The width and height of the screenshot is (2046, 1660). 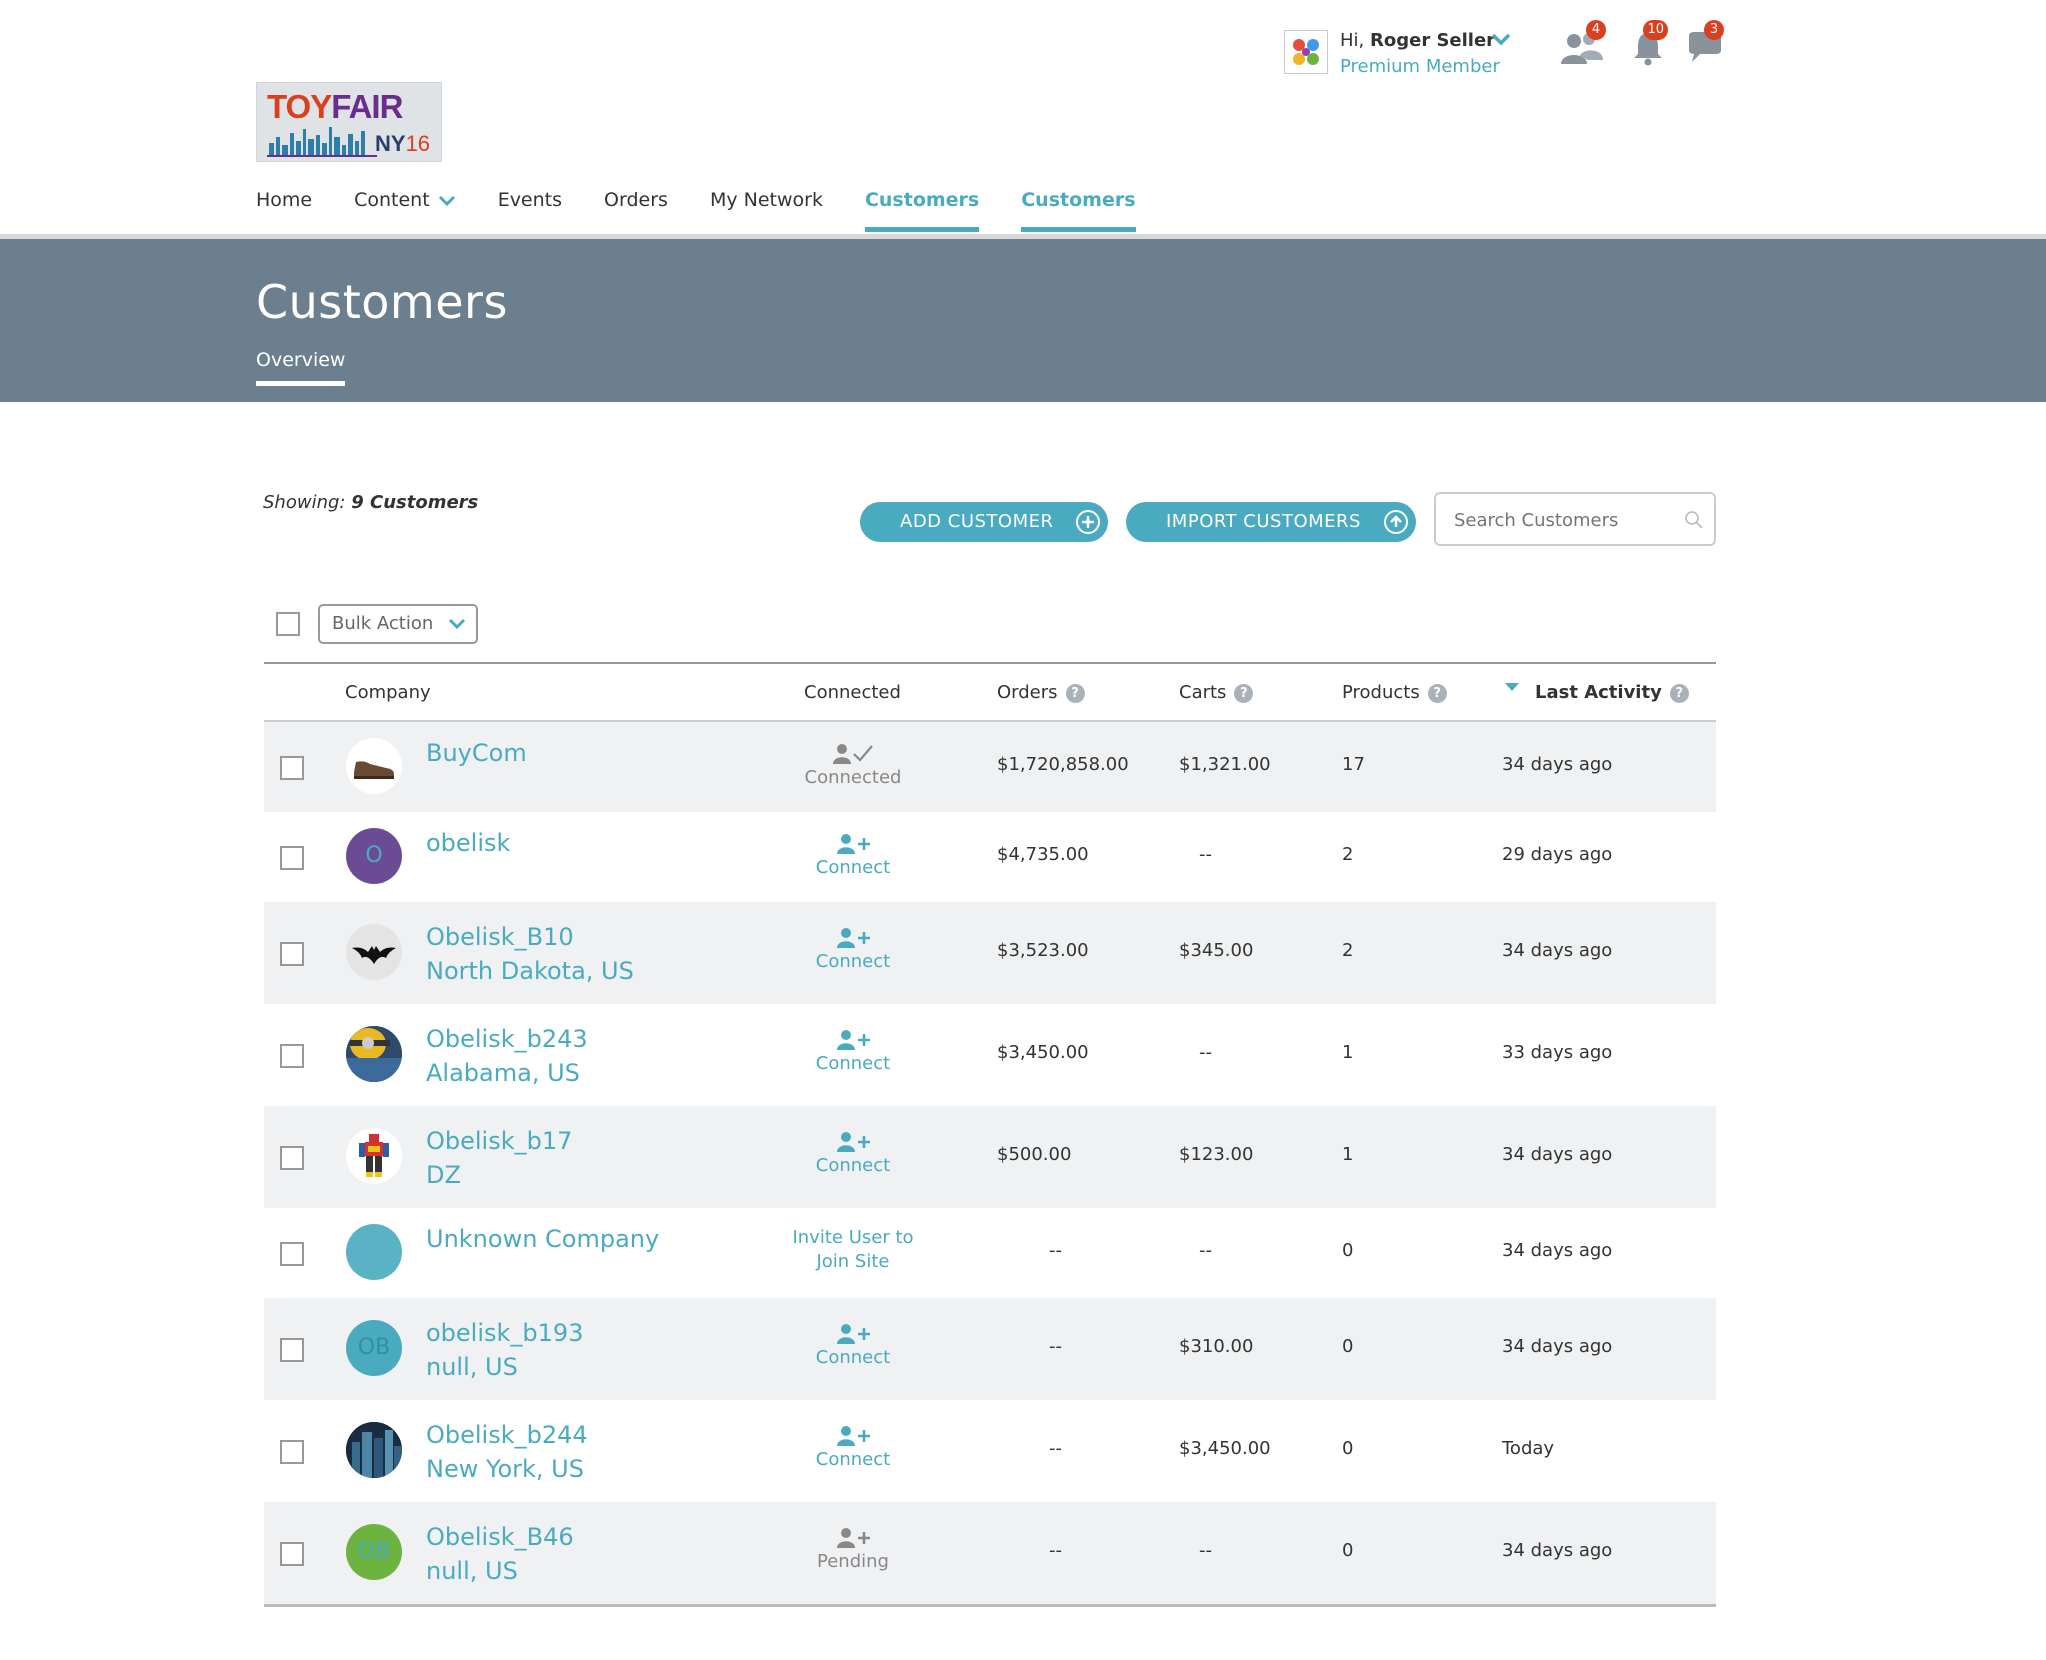 I want to click on search-input, so click(x=1564, y=520).